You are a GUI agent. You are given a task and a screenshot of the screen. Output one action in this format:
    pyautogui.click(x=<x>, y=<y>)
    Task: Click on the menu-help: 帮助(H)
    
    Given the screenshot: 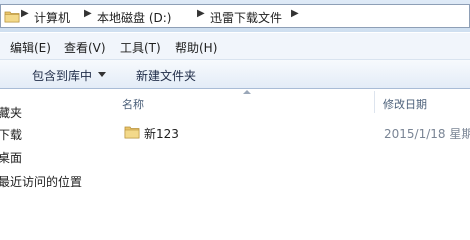 What is the action you would take?
    pyautogui.click(x=196, y=47)
    